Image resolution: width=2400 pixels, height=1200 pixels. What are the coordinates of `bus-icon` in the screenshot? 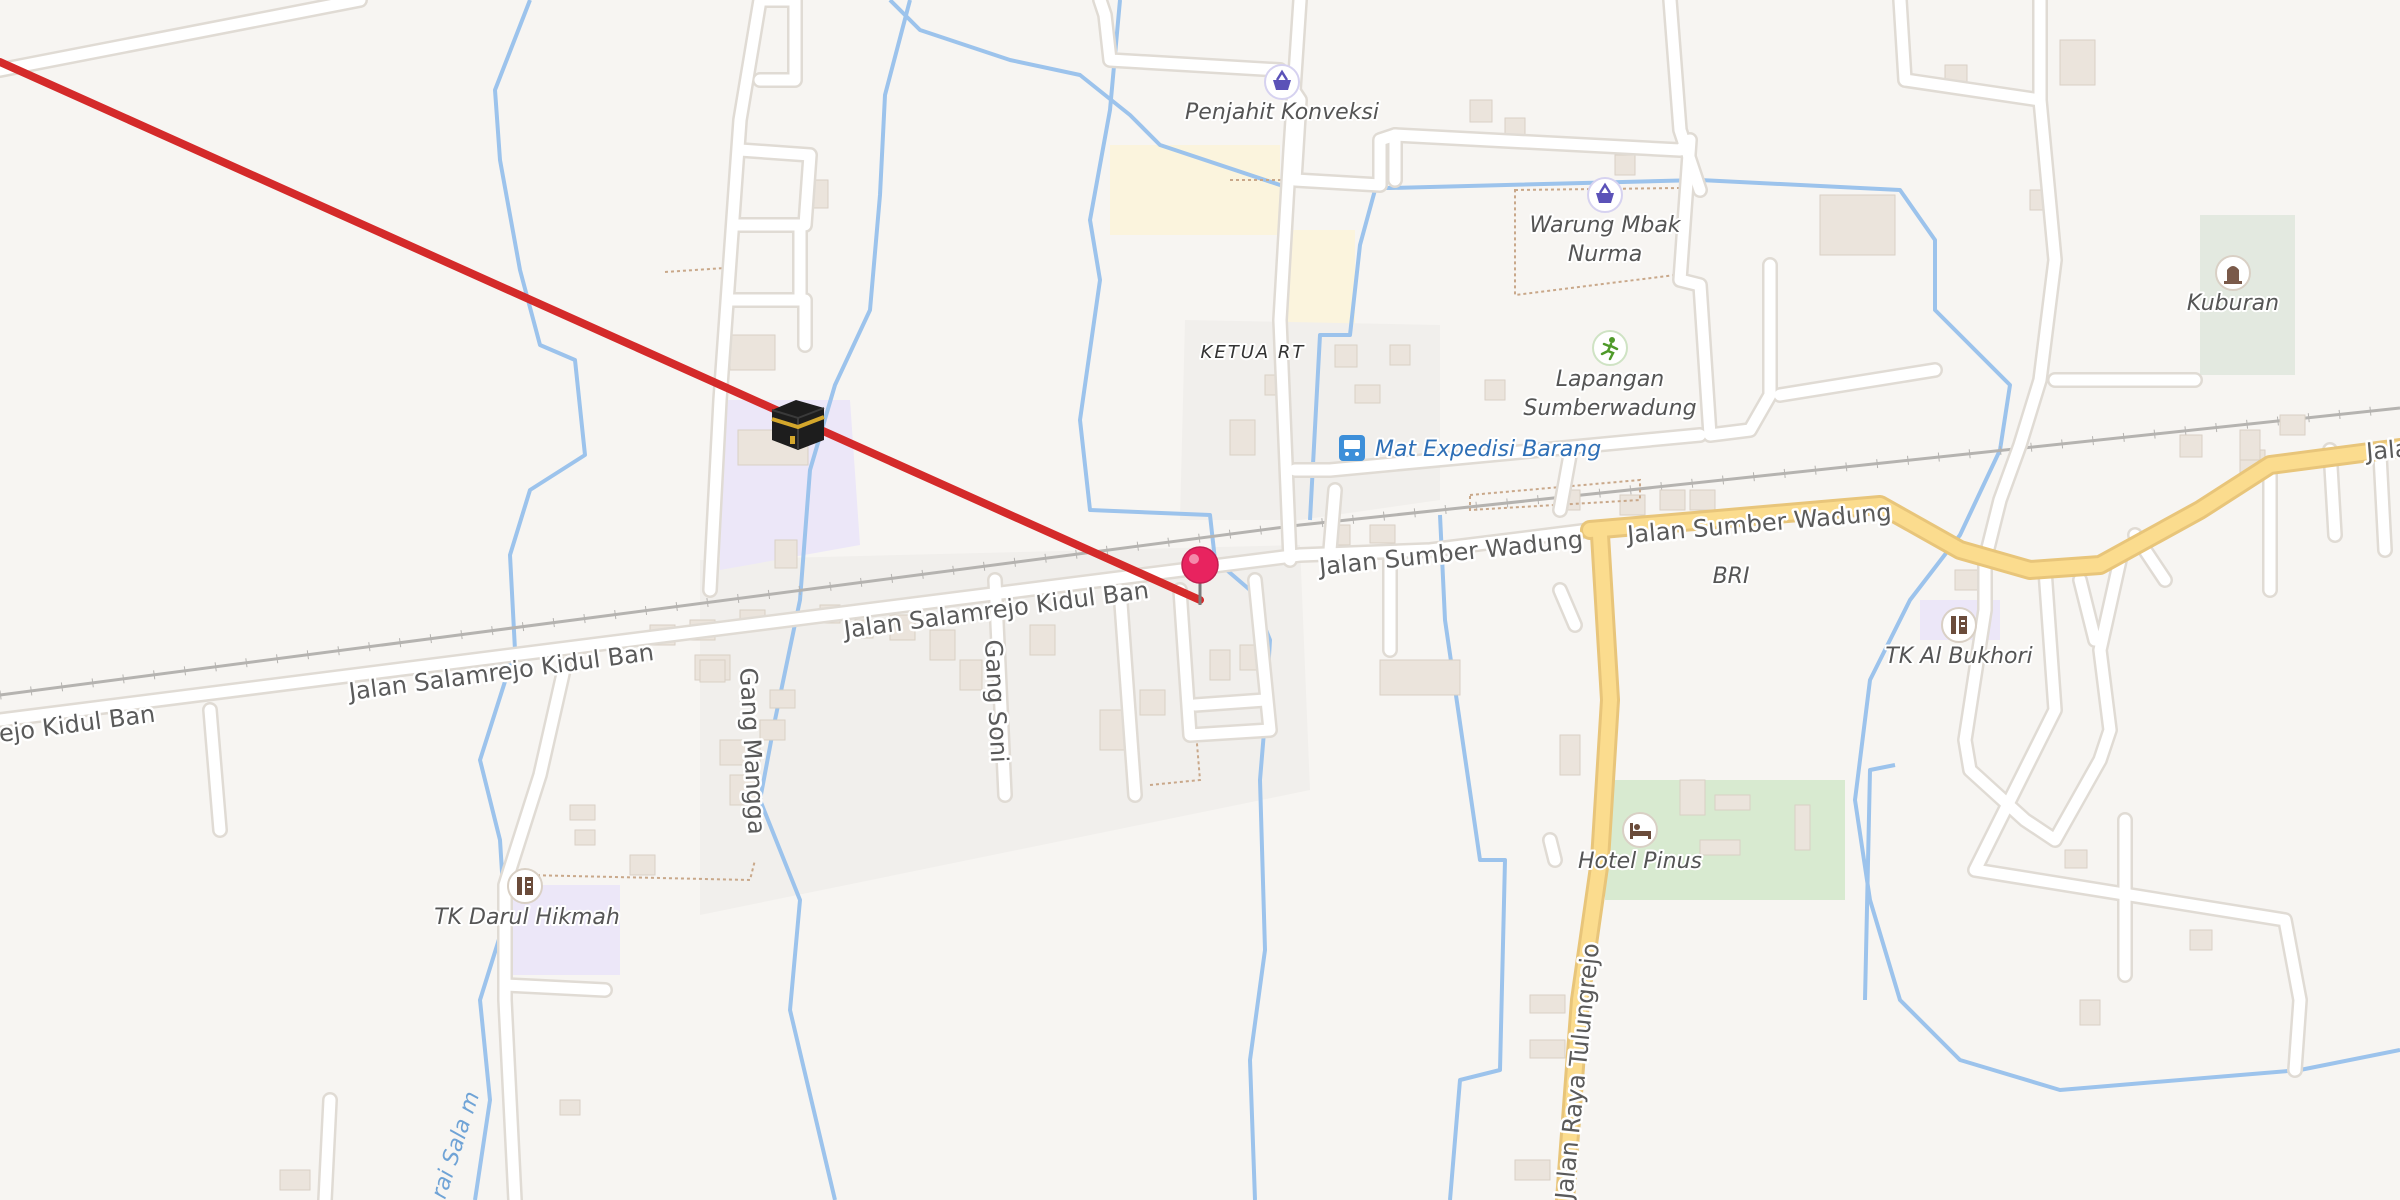 It's located at (1352, 448).